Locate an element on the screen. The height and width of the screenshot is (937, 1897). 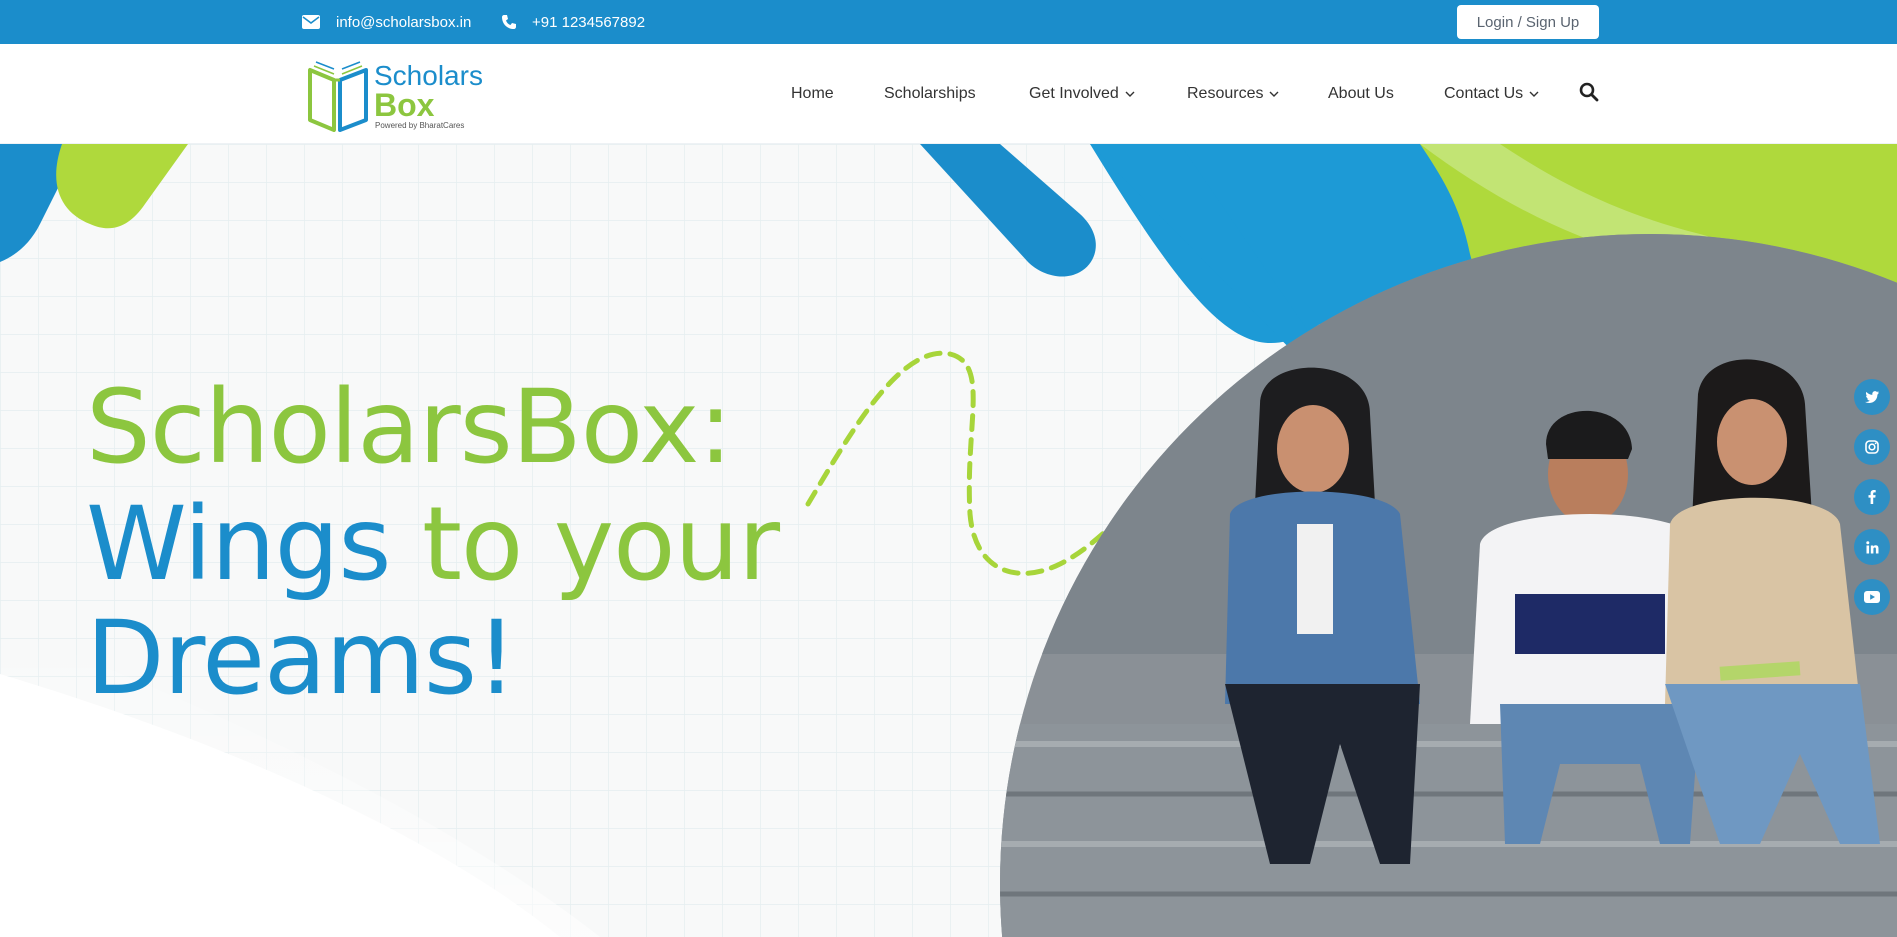
nav-about-us: About Us is located at coordinates (1361, 94).